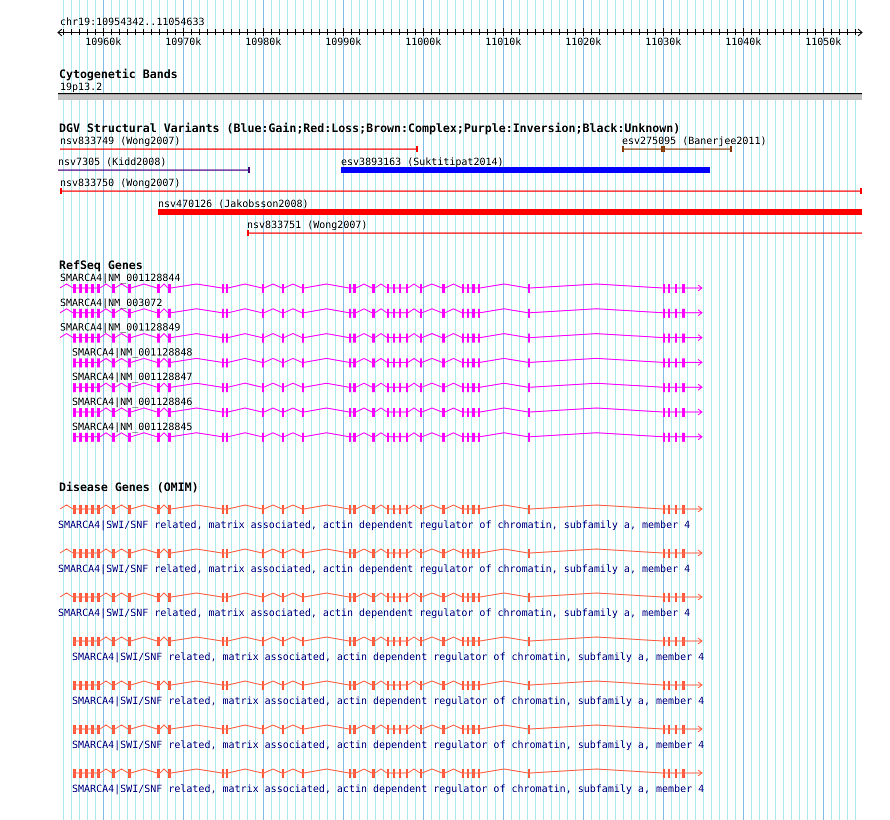  Describe the element at coordinates (422, 162) in the screenshot. I see `variant-label: esv3893163 (Suktitipat2014)` at that location.